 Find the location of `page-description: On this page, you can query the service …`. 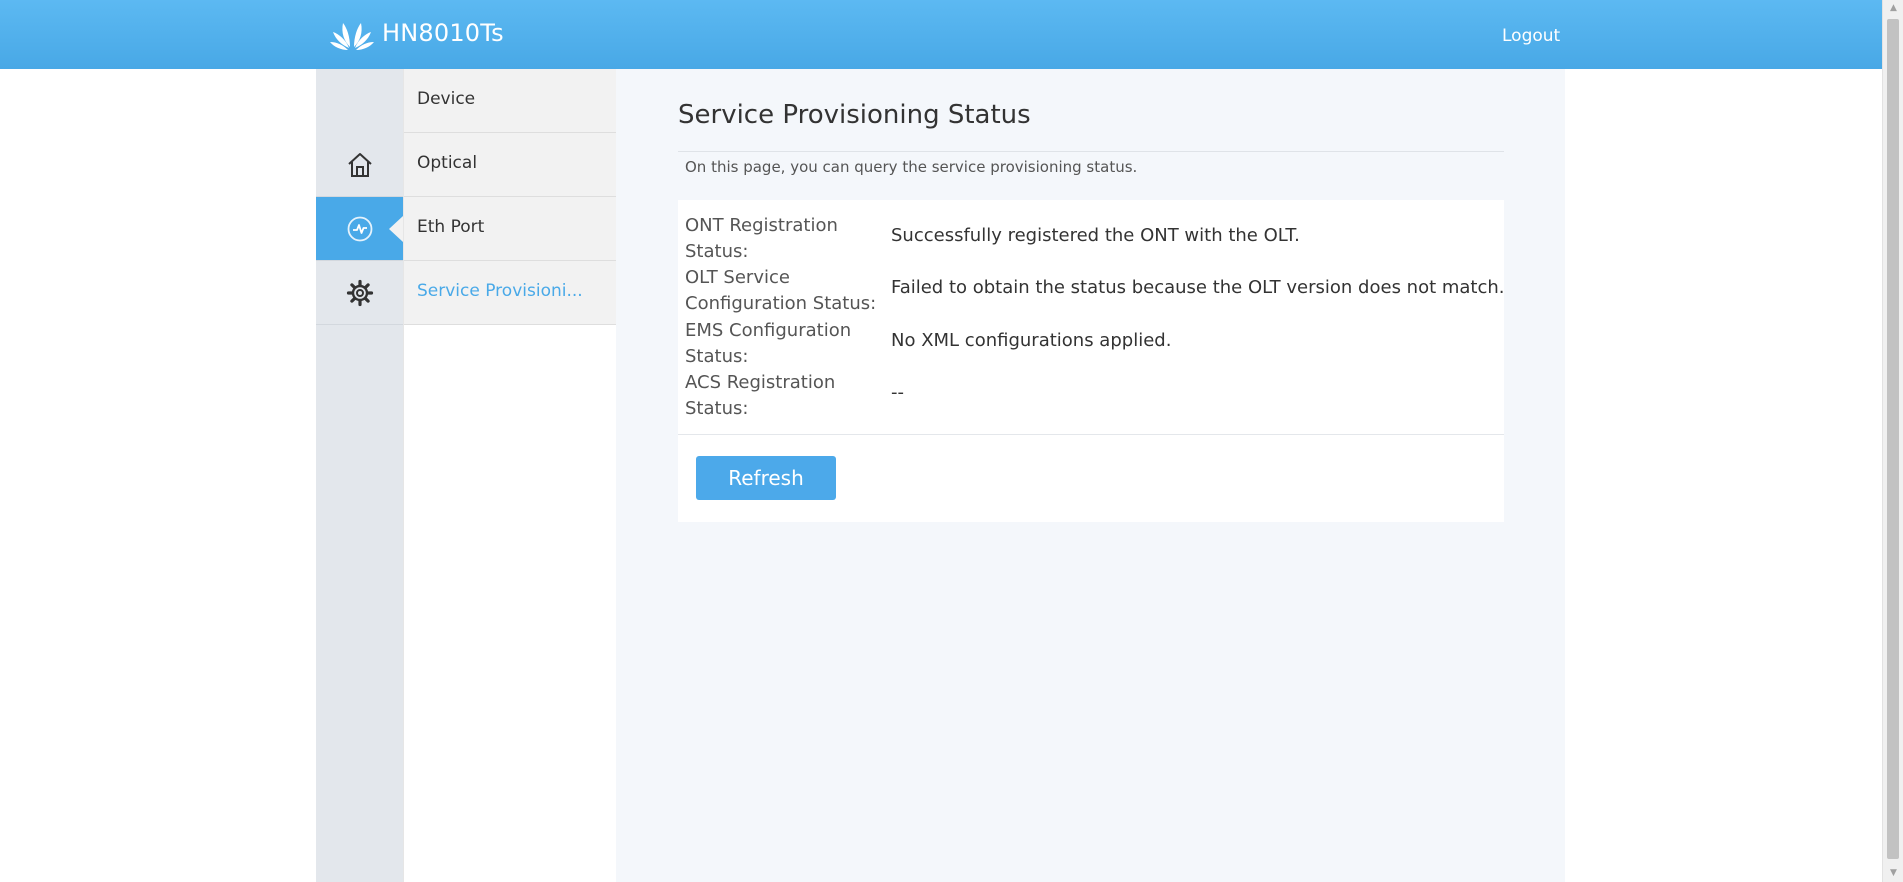

page-description: On this page, you can query the service … is located at coordinates (911, 167).